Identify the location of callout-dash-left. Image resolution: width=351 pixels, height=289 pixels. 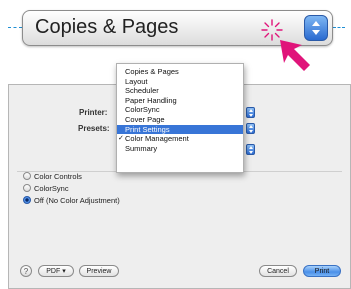
(15, 27).